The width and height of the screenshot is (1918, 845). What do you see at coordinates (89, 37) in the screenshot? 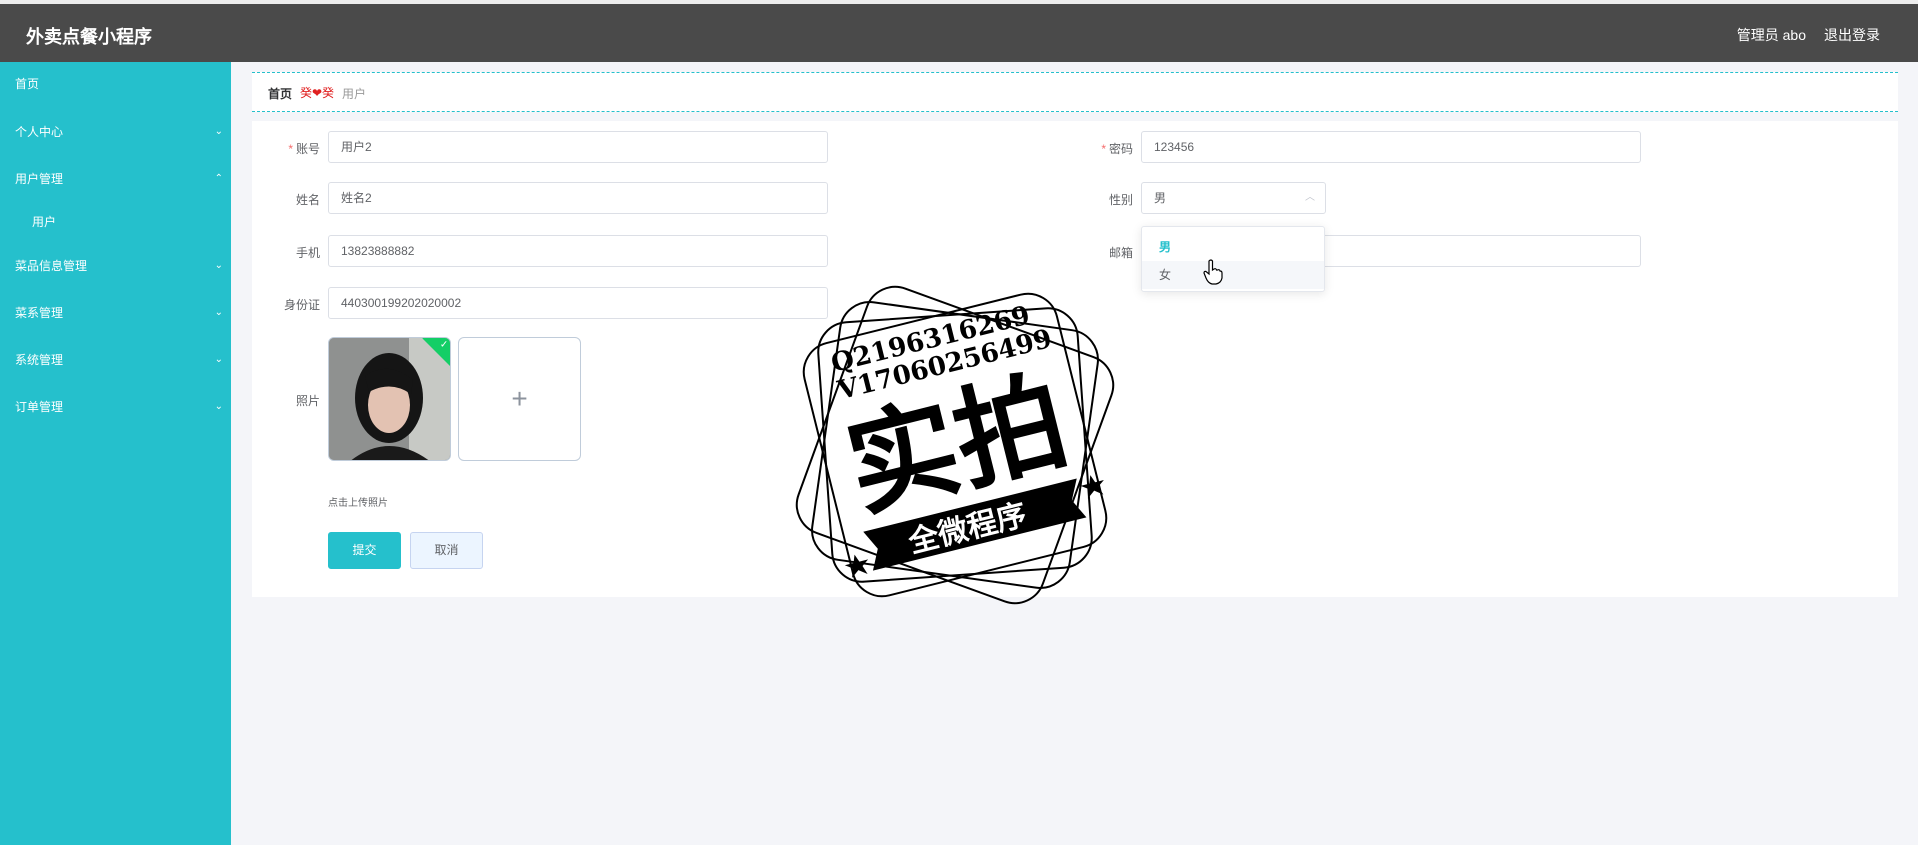
I see `app-title: 外卖点餐小程序` at bounding box center [89, 37].